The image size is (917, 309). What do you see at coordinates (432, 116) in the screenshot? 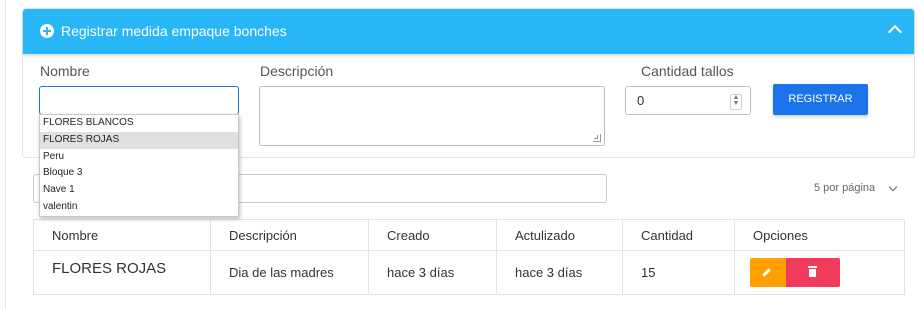
I see `descripcion-textarea` at bounding box center [432, 116].